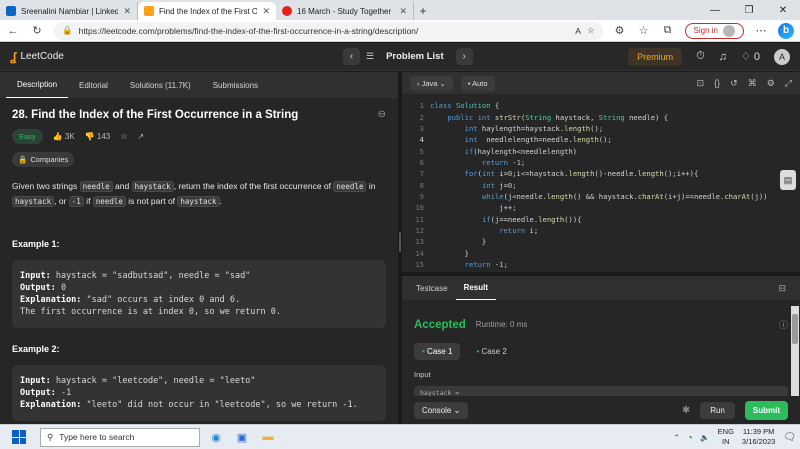 The height and width of the screenshot is (449, 800). Describe the element at coordinates (786, 30) in the screenshot. I see `bing-icon: b` at that location.